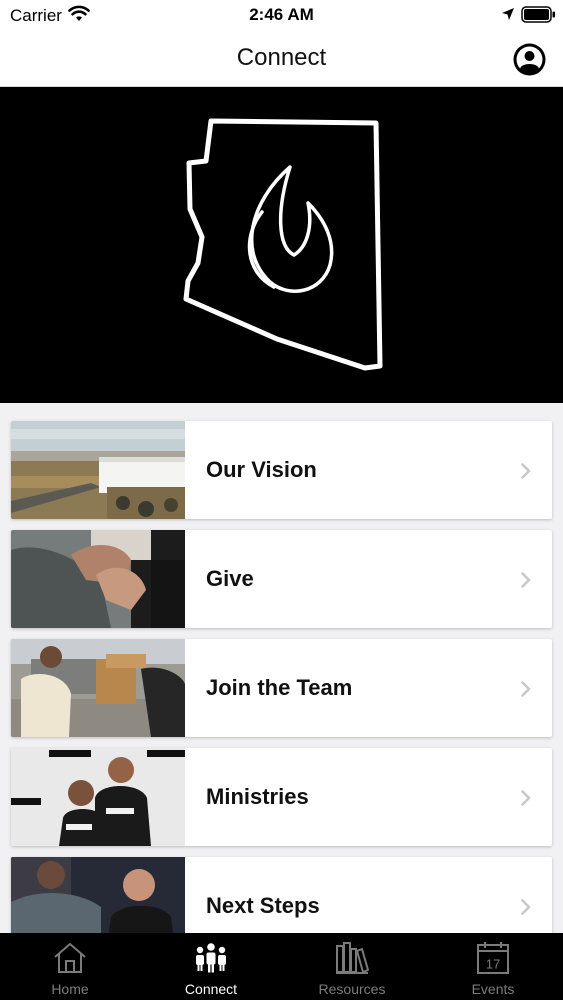 This screenshot has width=563, height=1000. I want to click on calendar-day: 17, so click(493, 964).